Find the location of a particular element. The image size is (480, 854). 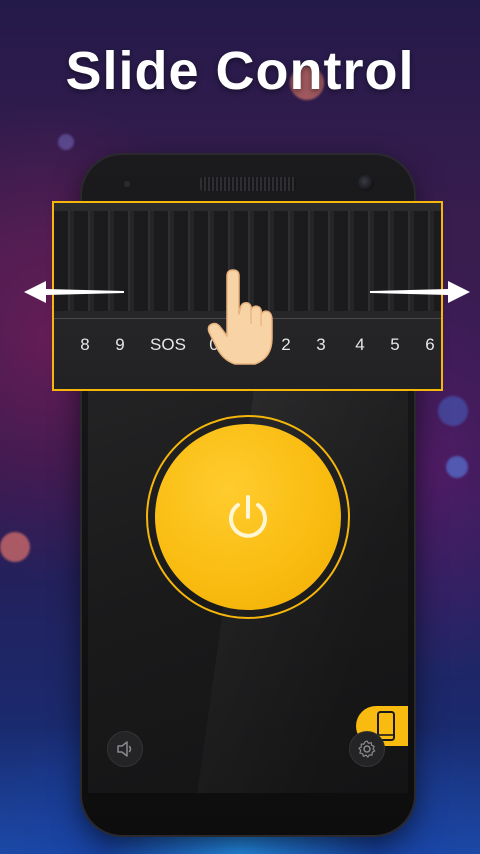

phone-speaker-grille is located at coordinates (248, 184).